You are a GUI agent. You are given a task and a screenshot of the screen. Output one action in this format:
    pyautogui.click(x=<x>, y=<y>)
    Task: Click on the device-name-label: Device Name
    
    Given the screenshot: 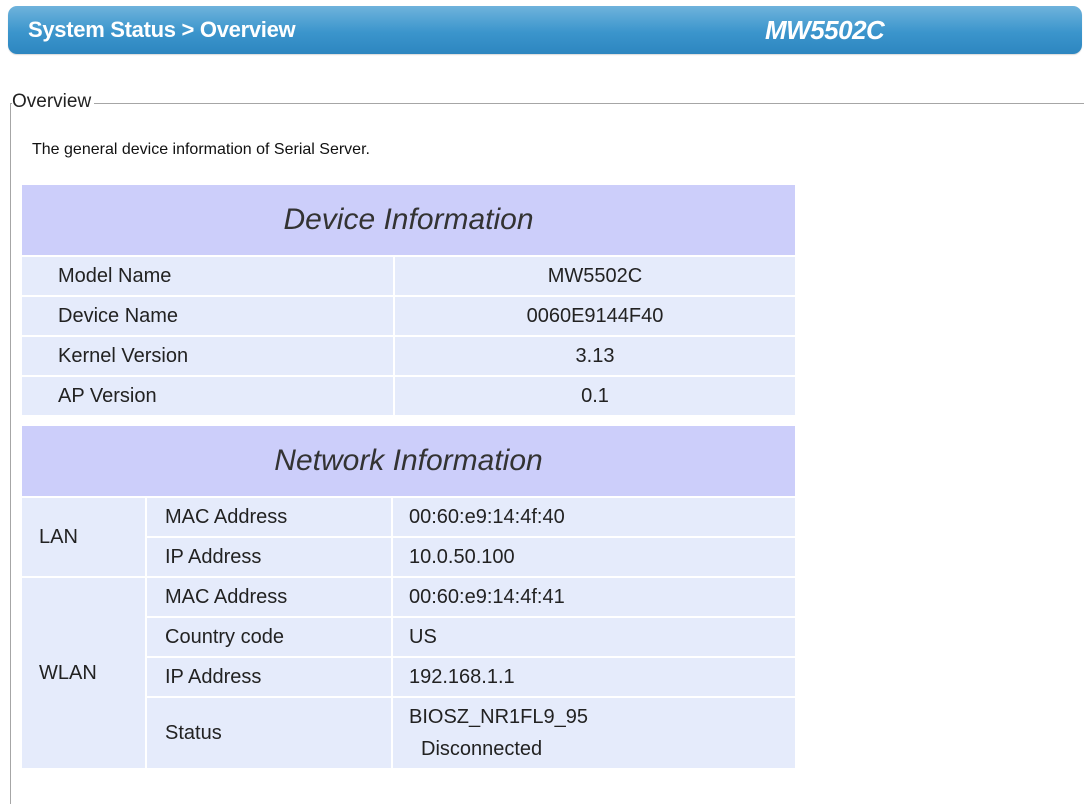 What is the action you would take?
    pyautogui.click(x=208, y=317)
    